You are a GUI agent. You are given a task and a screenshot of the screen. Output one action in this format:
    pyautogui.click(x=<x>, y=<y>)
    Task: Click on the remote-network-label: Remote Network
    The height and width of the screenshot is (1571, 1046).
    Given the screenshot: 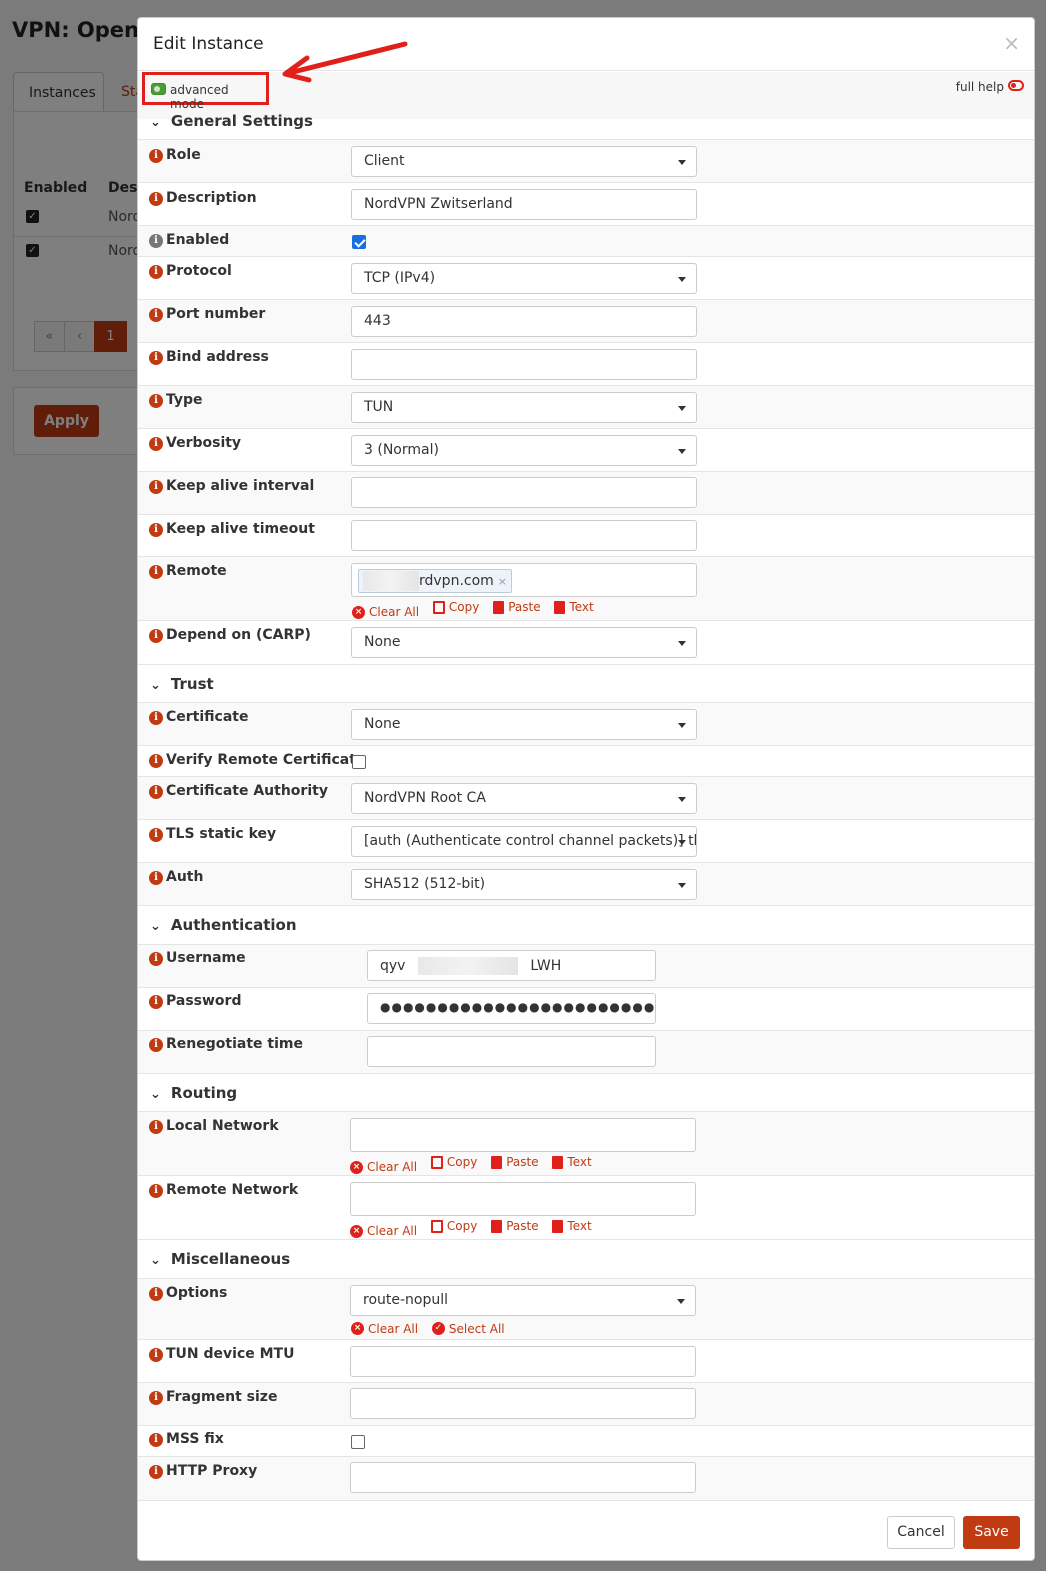 What is the action you would take?
    pyautogui.click(x=232, y=1190)
    